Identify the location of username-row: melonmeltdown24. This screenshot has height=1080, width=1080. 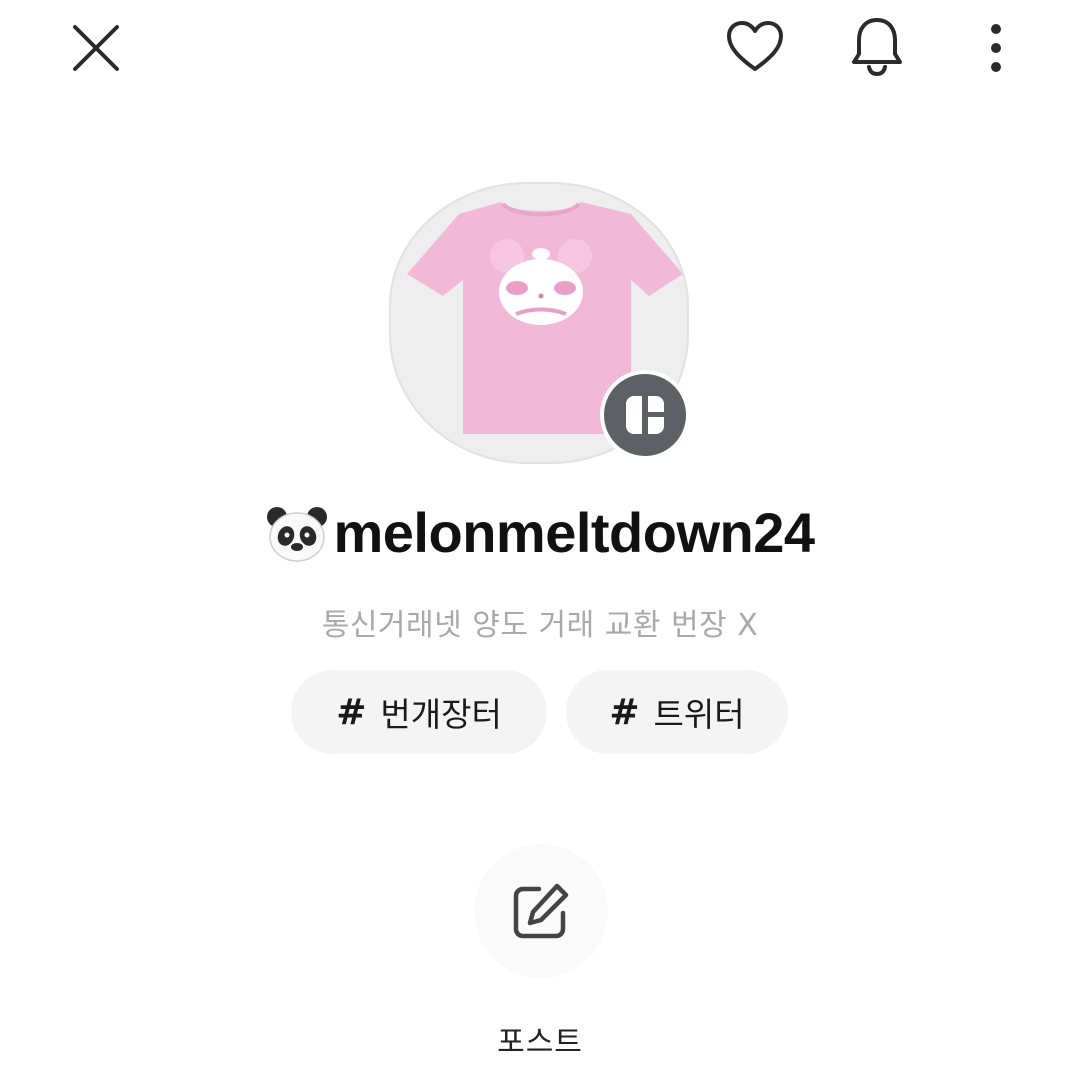
(540, 532).